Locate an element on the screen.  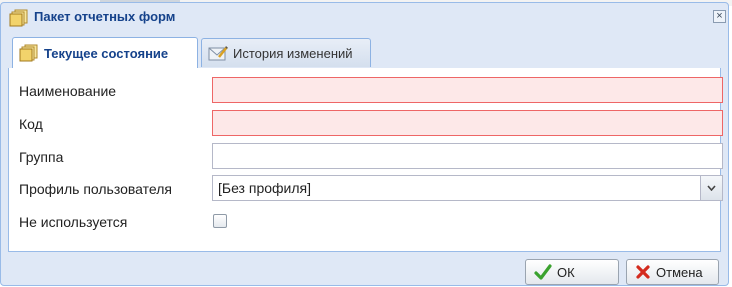
profile-dropdown-trigger is located at coordinates (711, 188).